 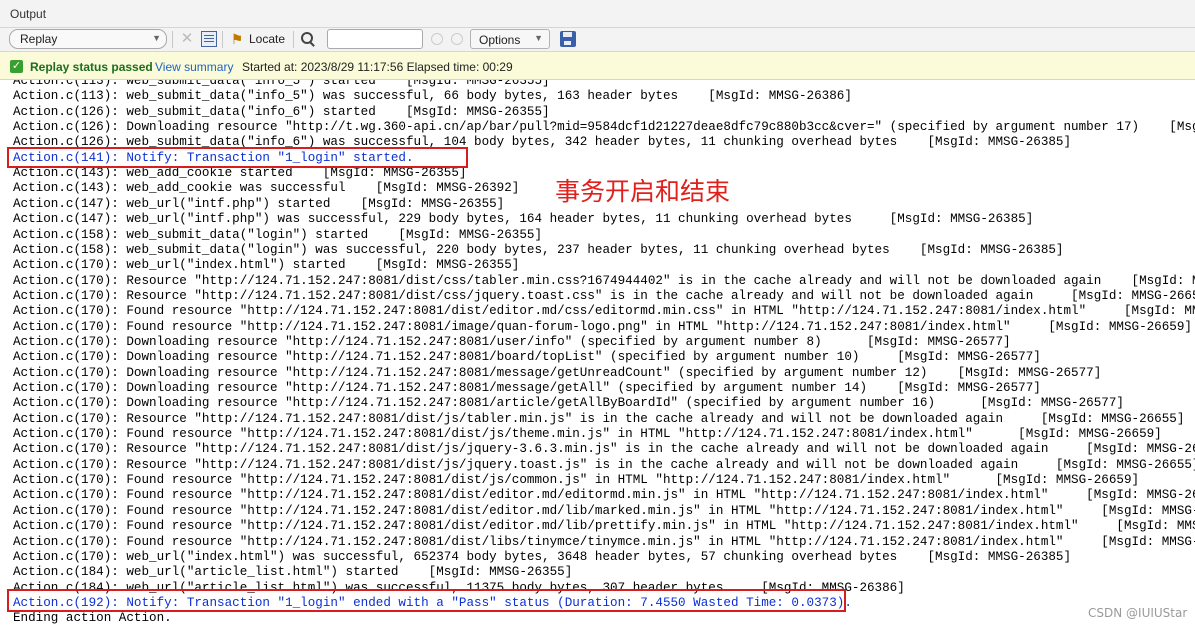 What do you see at coordinates (187, 39) in the screenshot?
I see `clear-icon: ✕` at bounding box center [187, 39].